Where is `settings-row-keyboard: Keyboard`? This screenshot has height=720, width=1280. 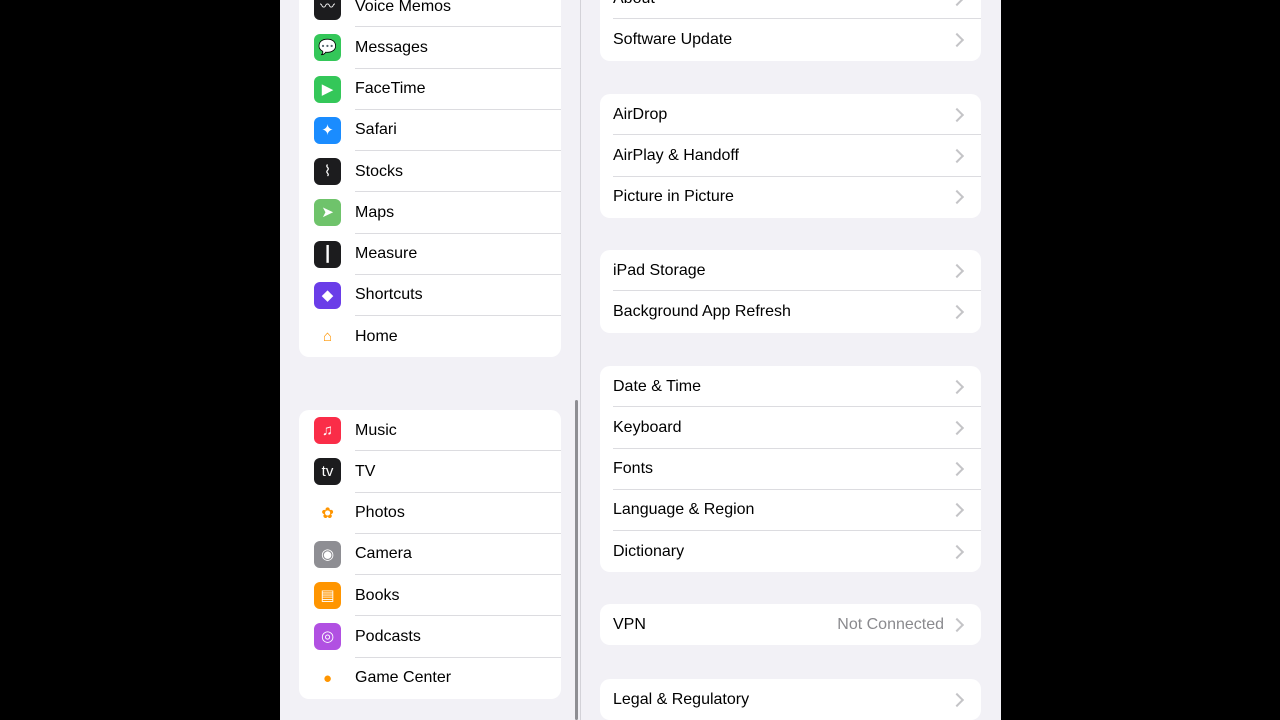
settings-row-keyboard: Keyboard is located at coordinates (790, 428).